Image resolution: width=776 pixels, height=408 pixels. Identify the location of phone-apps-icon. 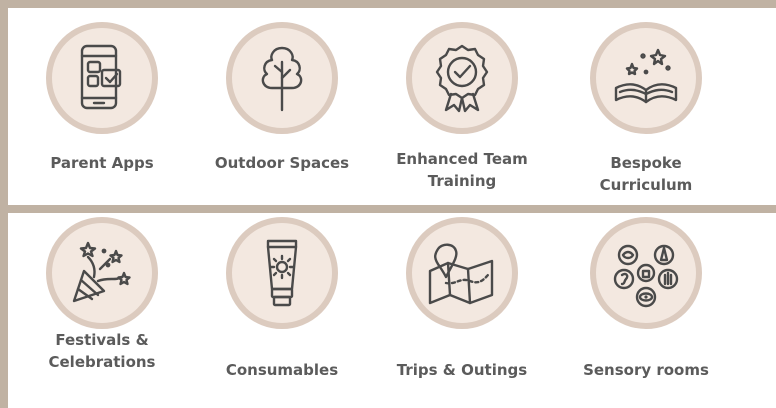
(101, 77).